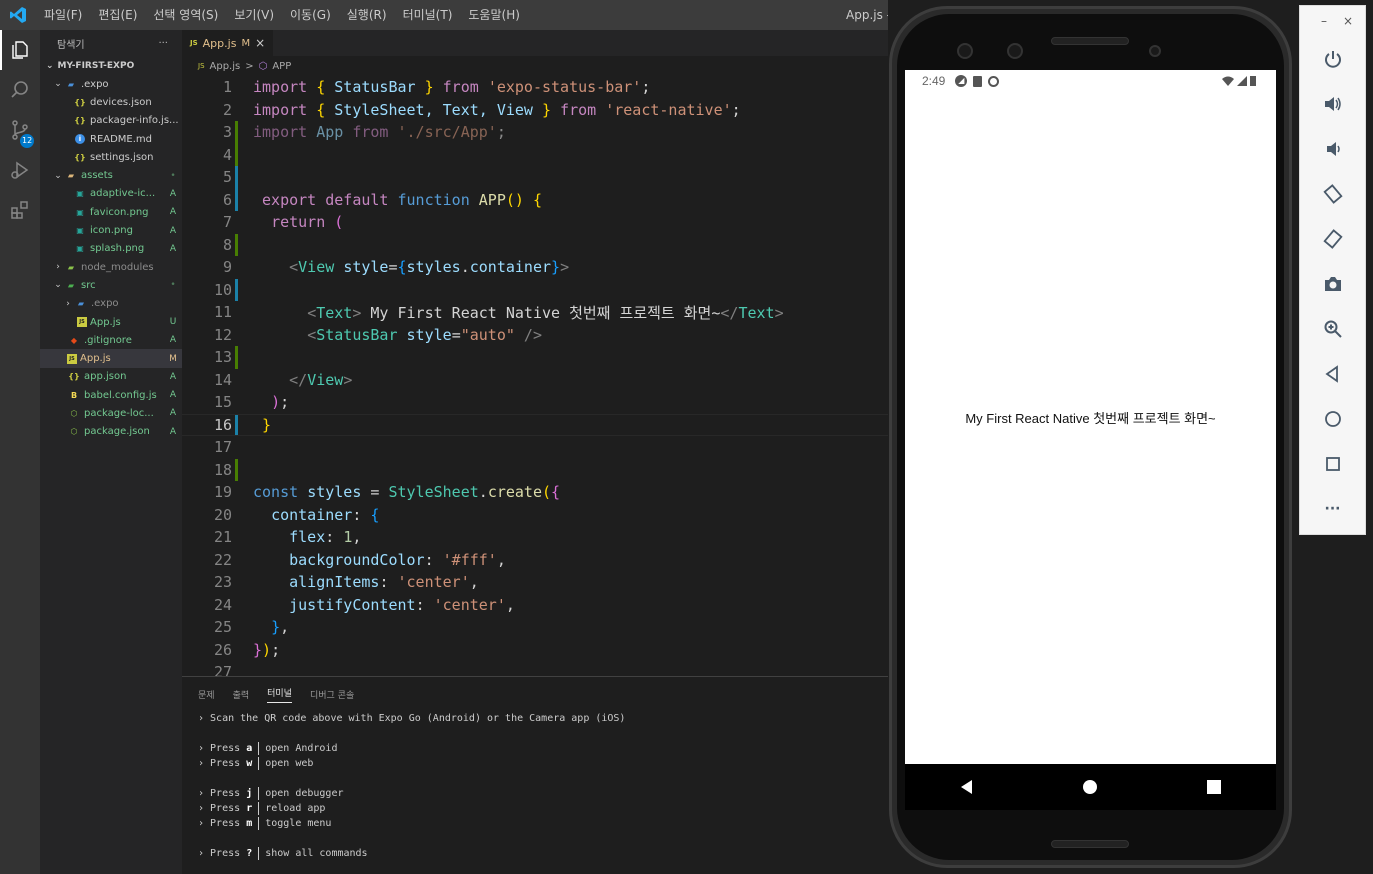 The width and height of the screenshot is (1373, 874). What do you see at coordinates (111, 377) in the screenshot?
I see `tree-file-app-json: {} app.json A` at bounding box center [111, 377].